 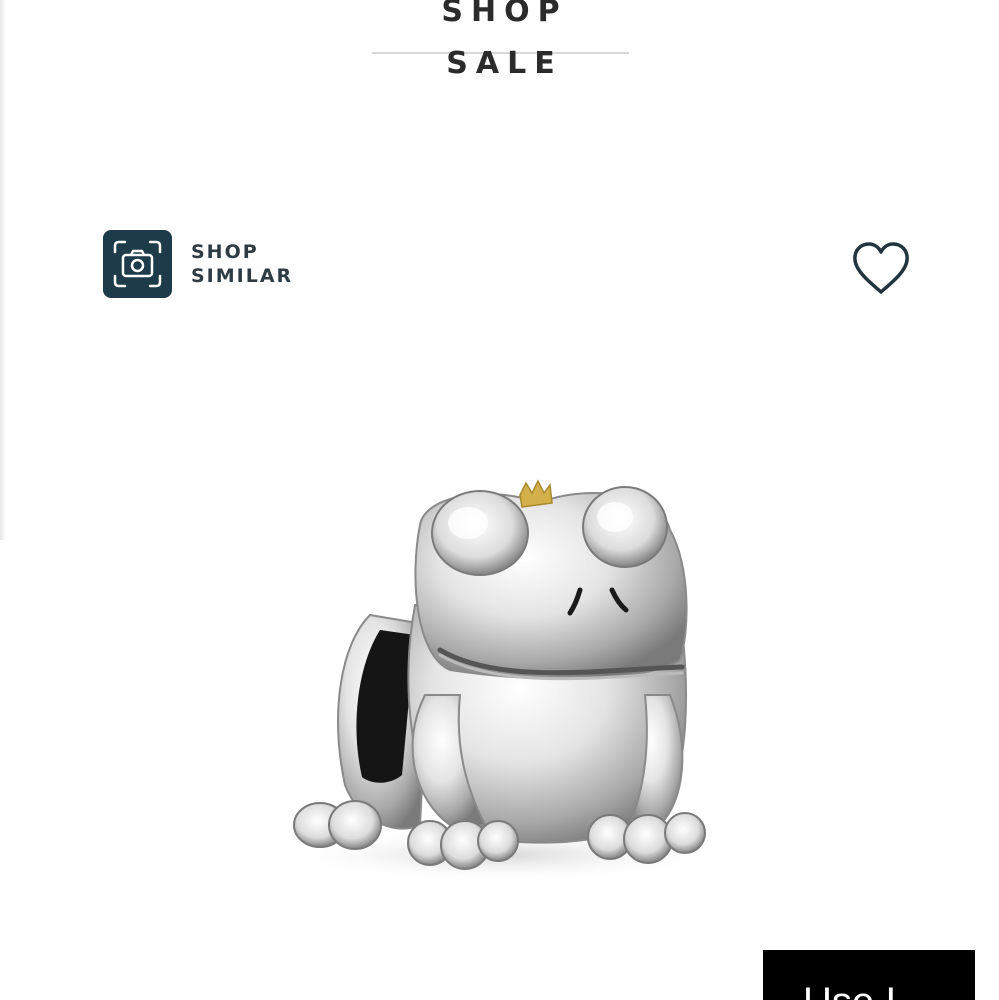 I want to click on shop-sale-link: SHOP SALE, so click(x=500, y=40).